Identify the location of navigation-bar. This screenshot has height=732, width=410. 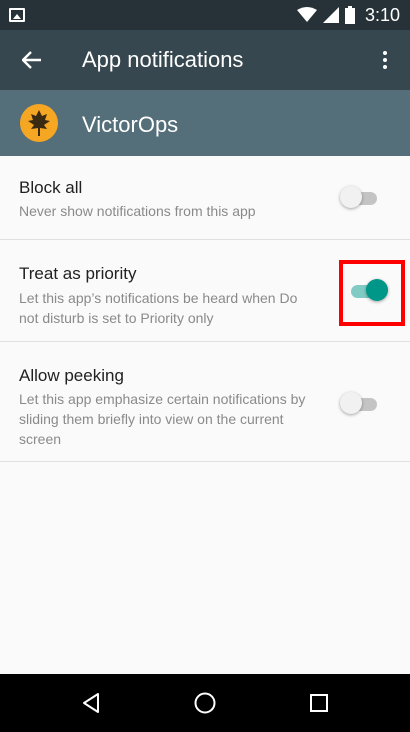
(205, 703).